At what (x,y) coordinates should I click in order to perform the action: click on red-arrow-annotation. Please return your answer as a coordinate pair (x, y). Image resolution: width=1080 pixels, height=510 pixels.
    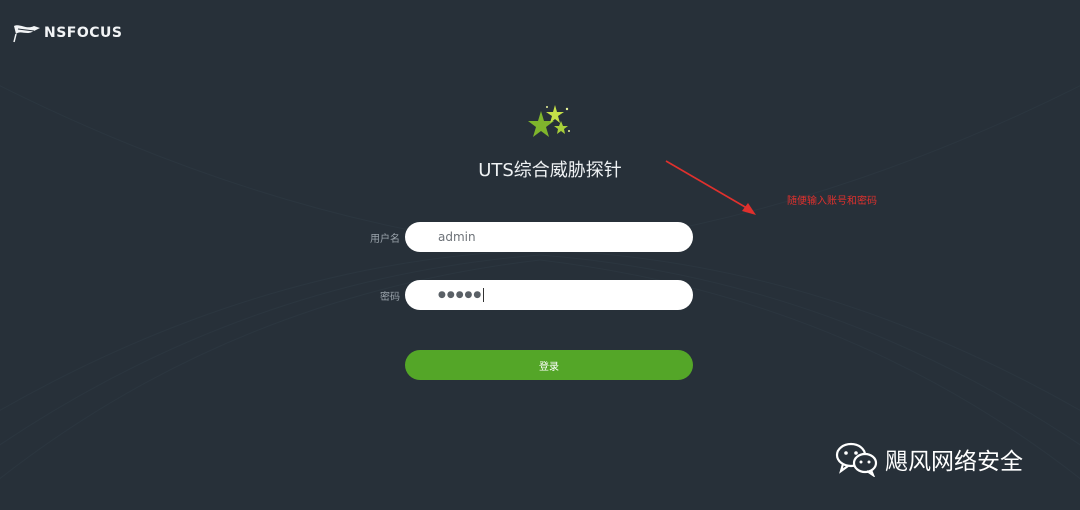
    Looking at the image, I should click on (710, 187).